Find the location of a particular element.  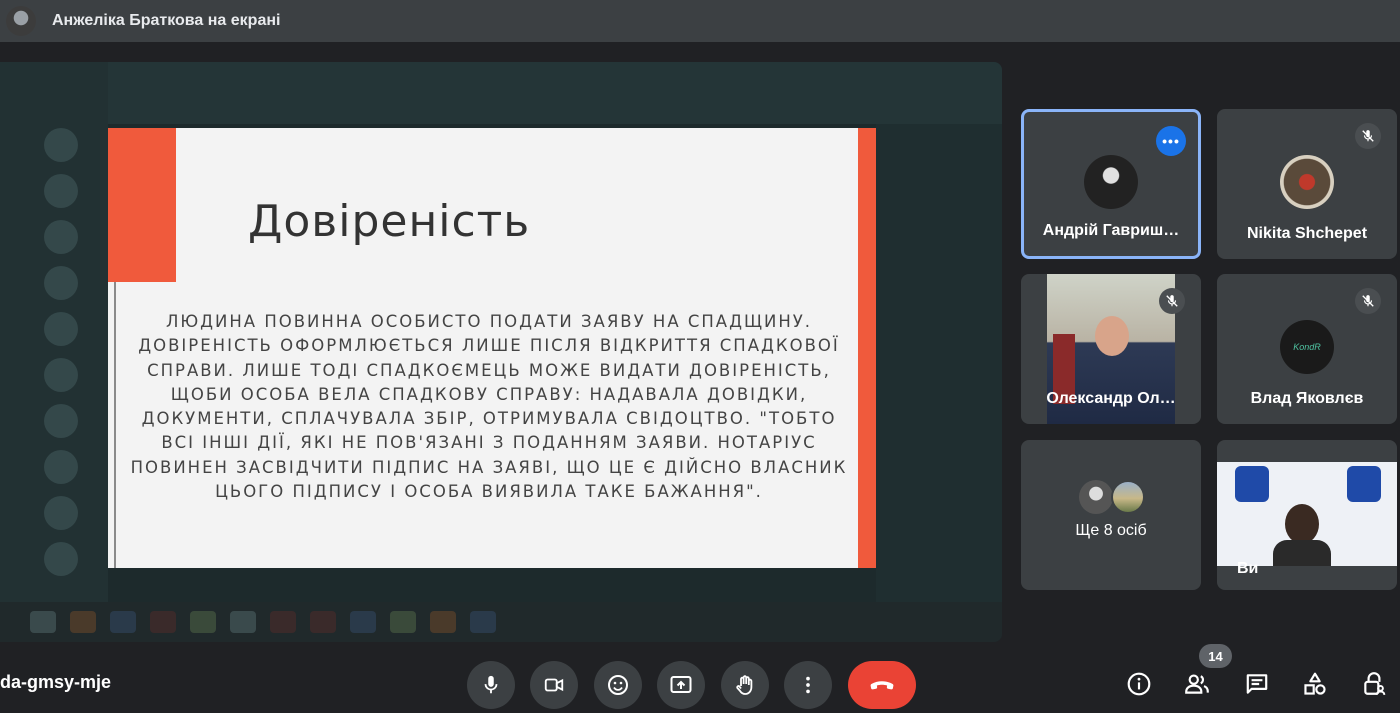

people-icon is located at coordinates (1197, 684).